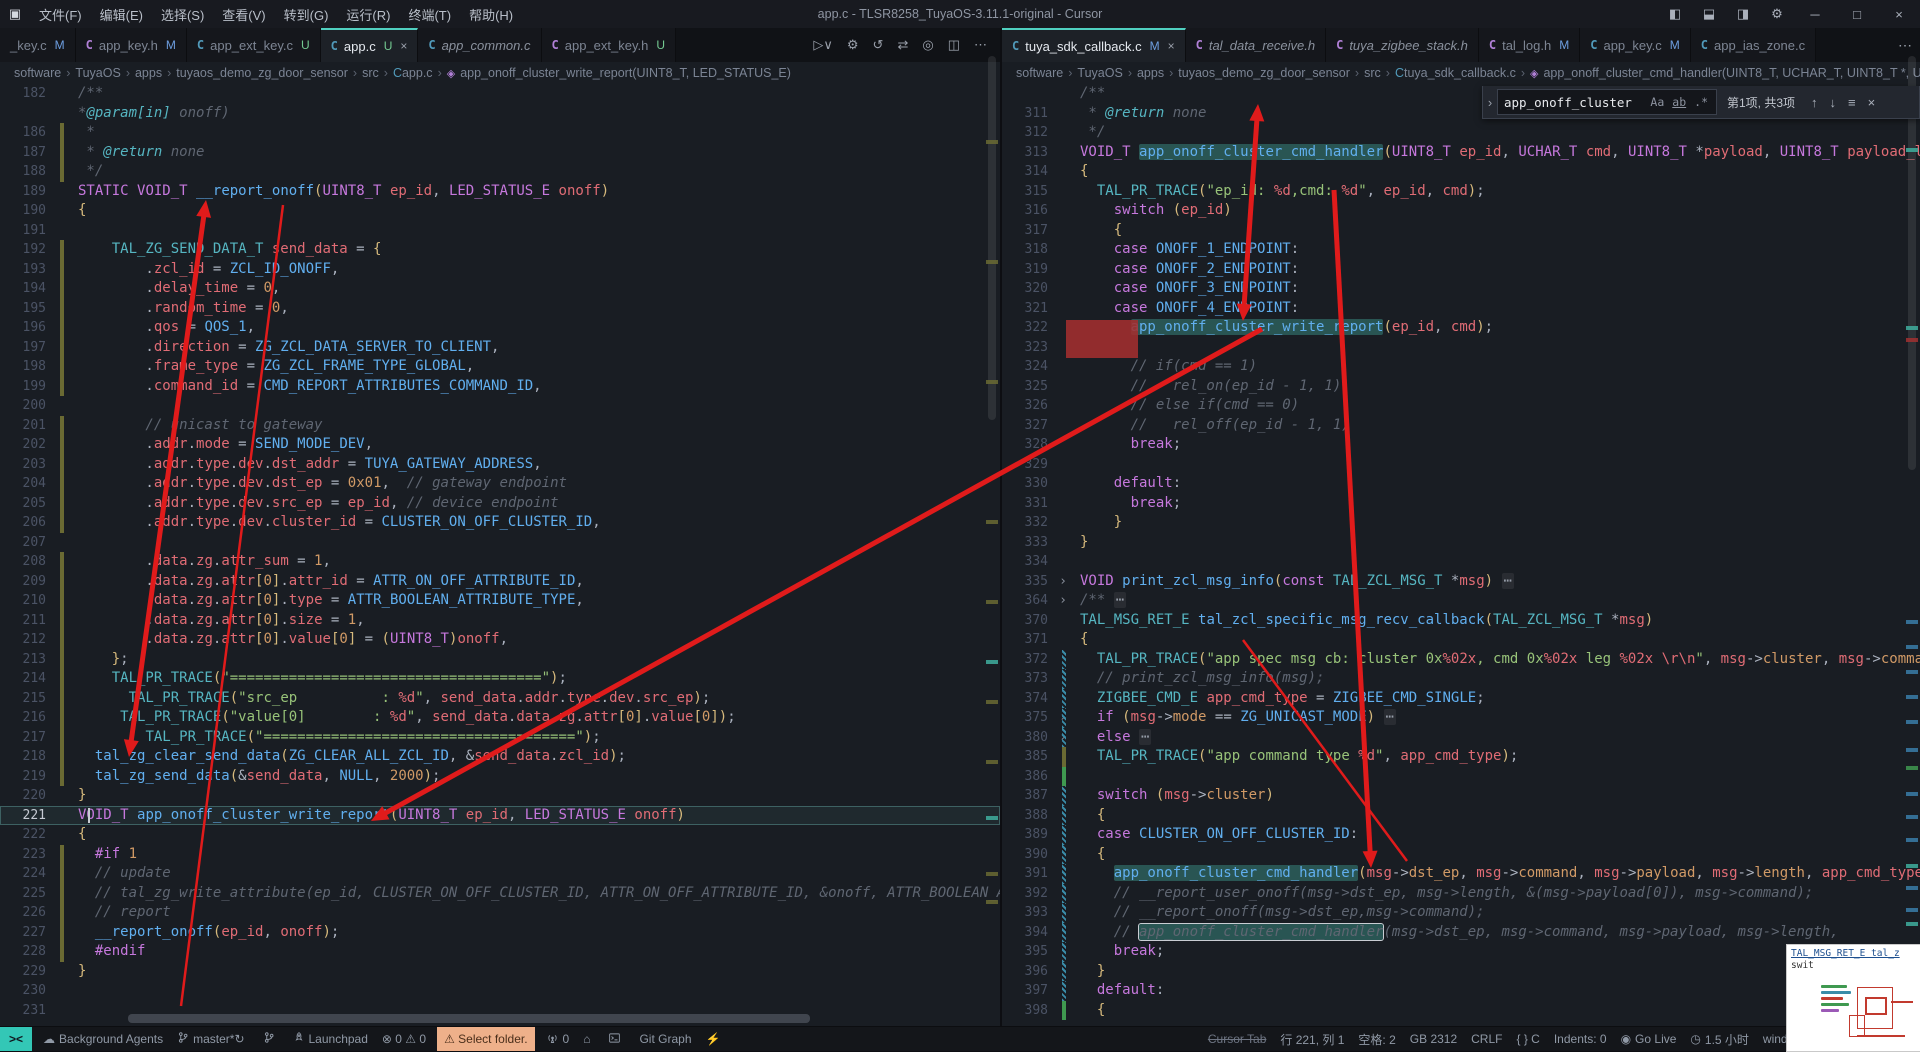 This screenshot has width=1920, height=1052. What do you see at coordinates (823, 45) in the screenshot?
I see `run-button: ▷∨` at bounding box center [823, 45].